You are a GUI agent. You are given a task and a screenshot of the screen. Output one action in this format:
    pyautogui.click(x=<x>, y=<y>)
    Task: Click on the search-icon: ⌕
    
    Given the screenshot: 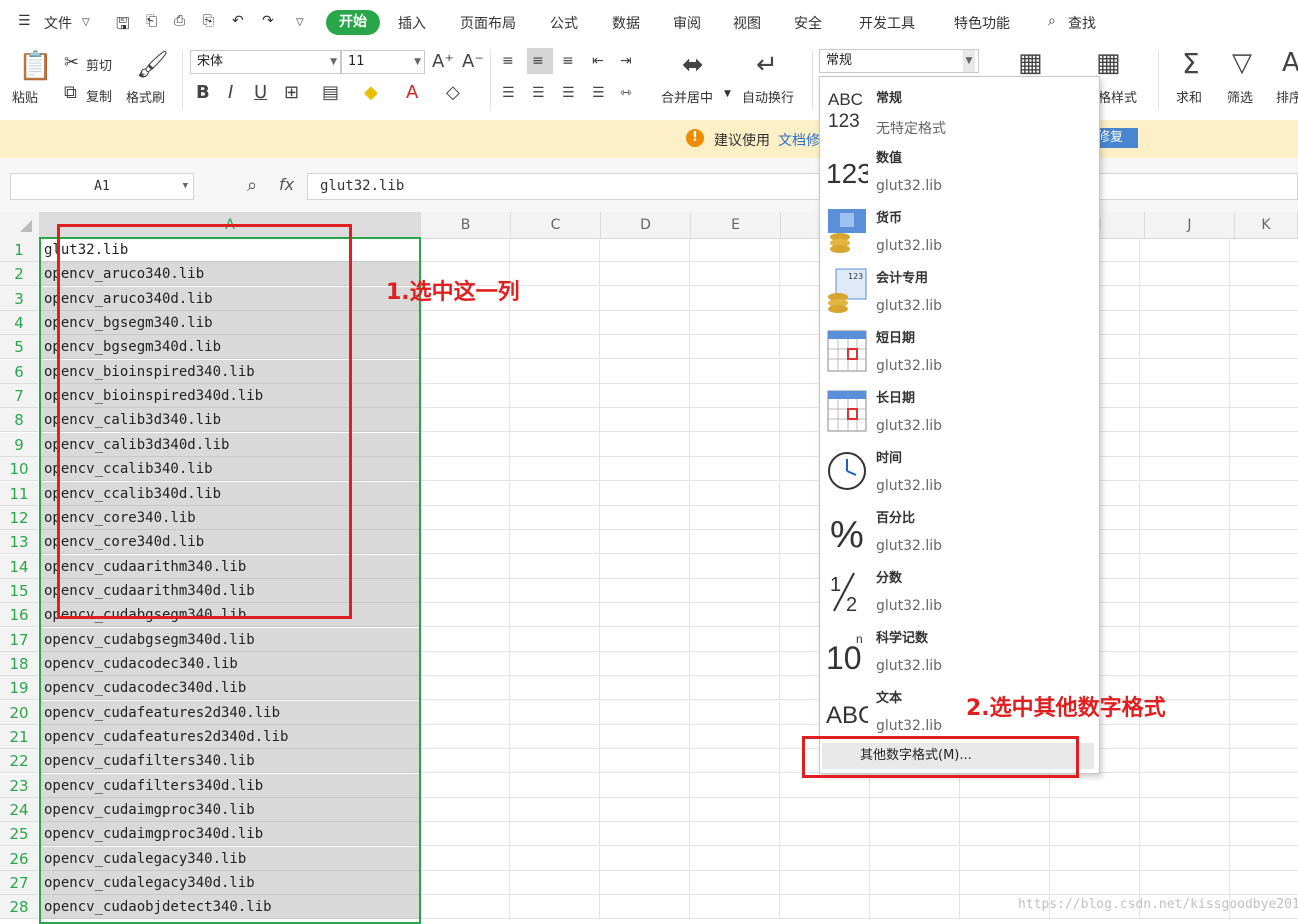 What is the action you would take?
    pyautogui.click(x=1052, y=21)
    